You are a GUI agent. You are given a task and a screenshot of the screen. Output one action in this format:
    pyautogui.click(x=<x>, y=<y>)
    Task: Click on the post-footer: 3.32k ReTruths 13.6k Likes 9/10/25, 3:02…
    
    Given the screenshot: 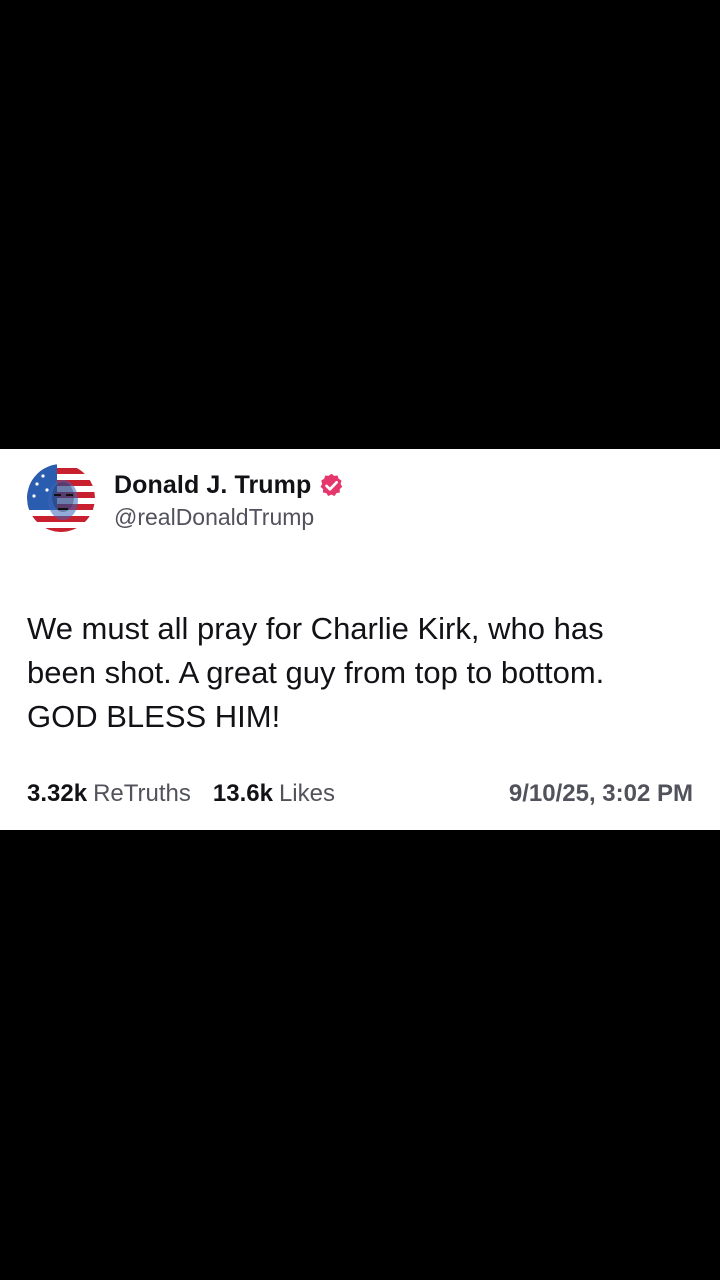 What is the action you would take?
    pyautogui.click(x=360, y=794)
    